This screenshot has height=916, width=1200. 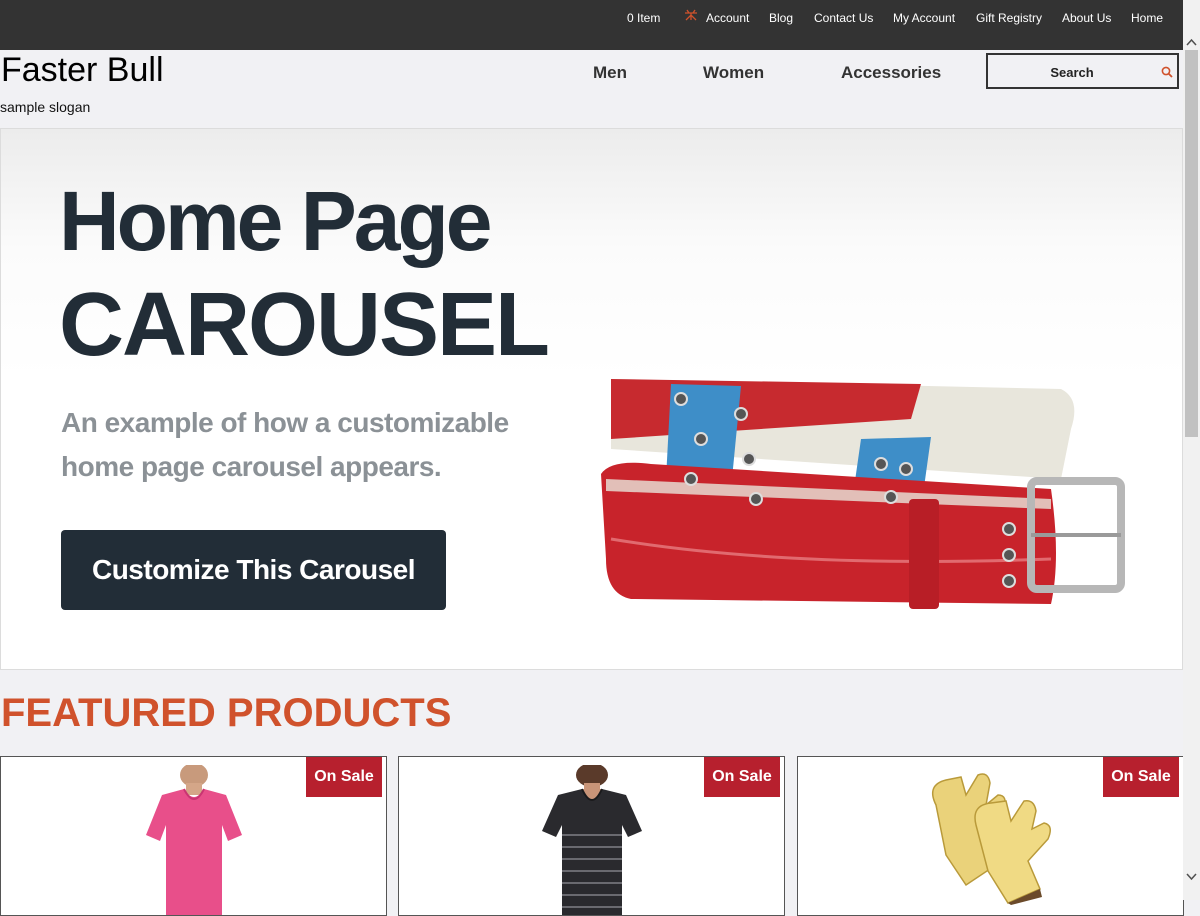 I want to click on search-box, so click(x=1082, y=71).